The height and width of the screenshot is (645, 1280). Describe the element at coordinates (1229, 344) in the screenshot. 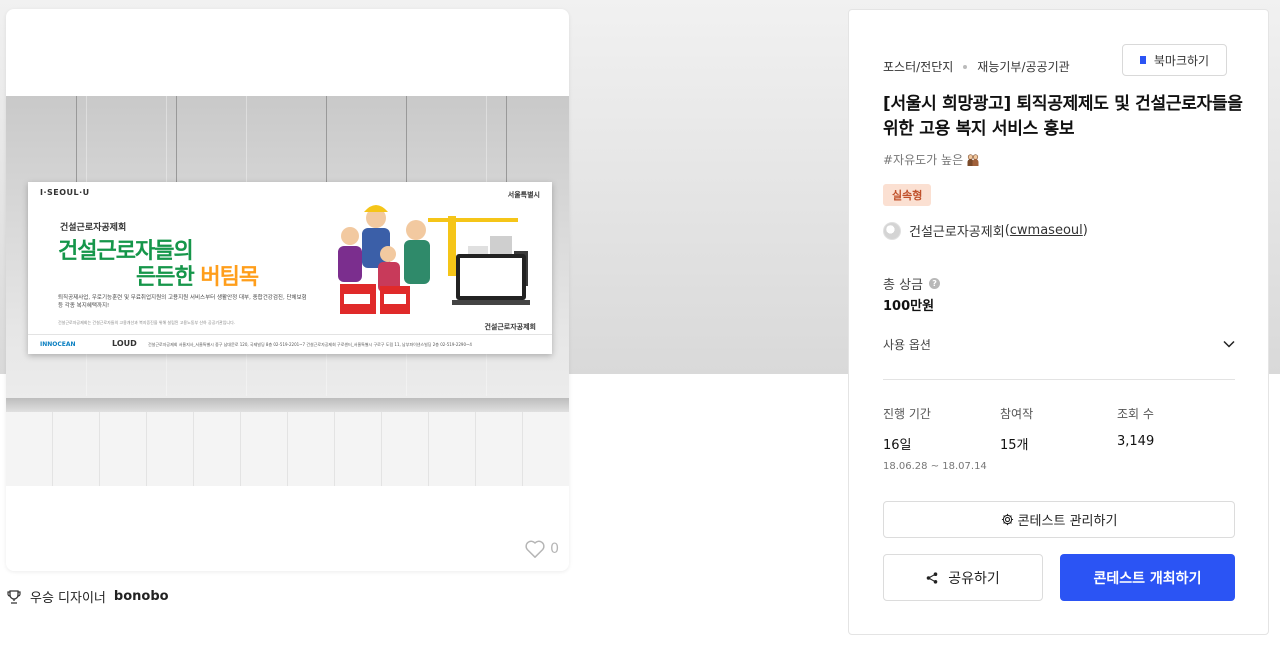

I see `chevron-down-icon` at that location.